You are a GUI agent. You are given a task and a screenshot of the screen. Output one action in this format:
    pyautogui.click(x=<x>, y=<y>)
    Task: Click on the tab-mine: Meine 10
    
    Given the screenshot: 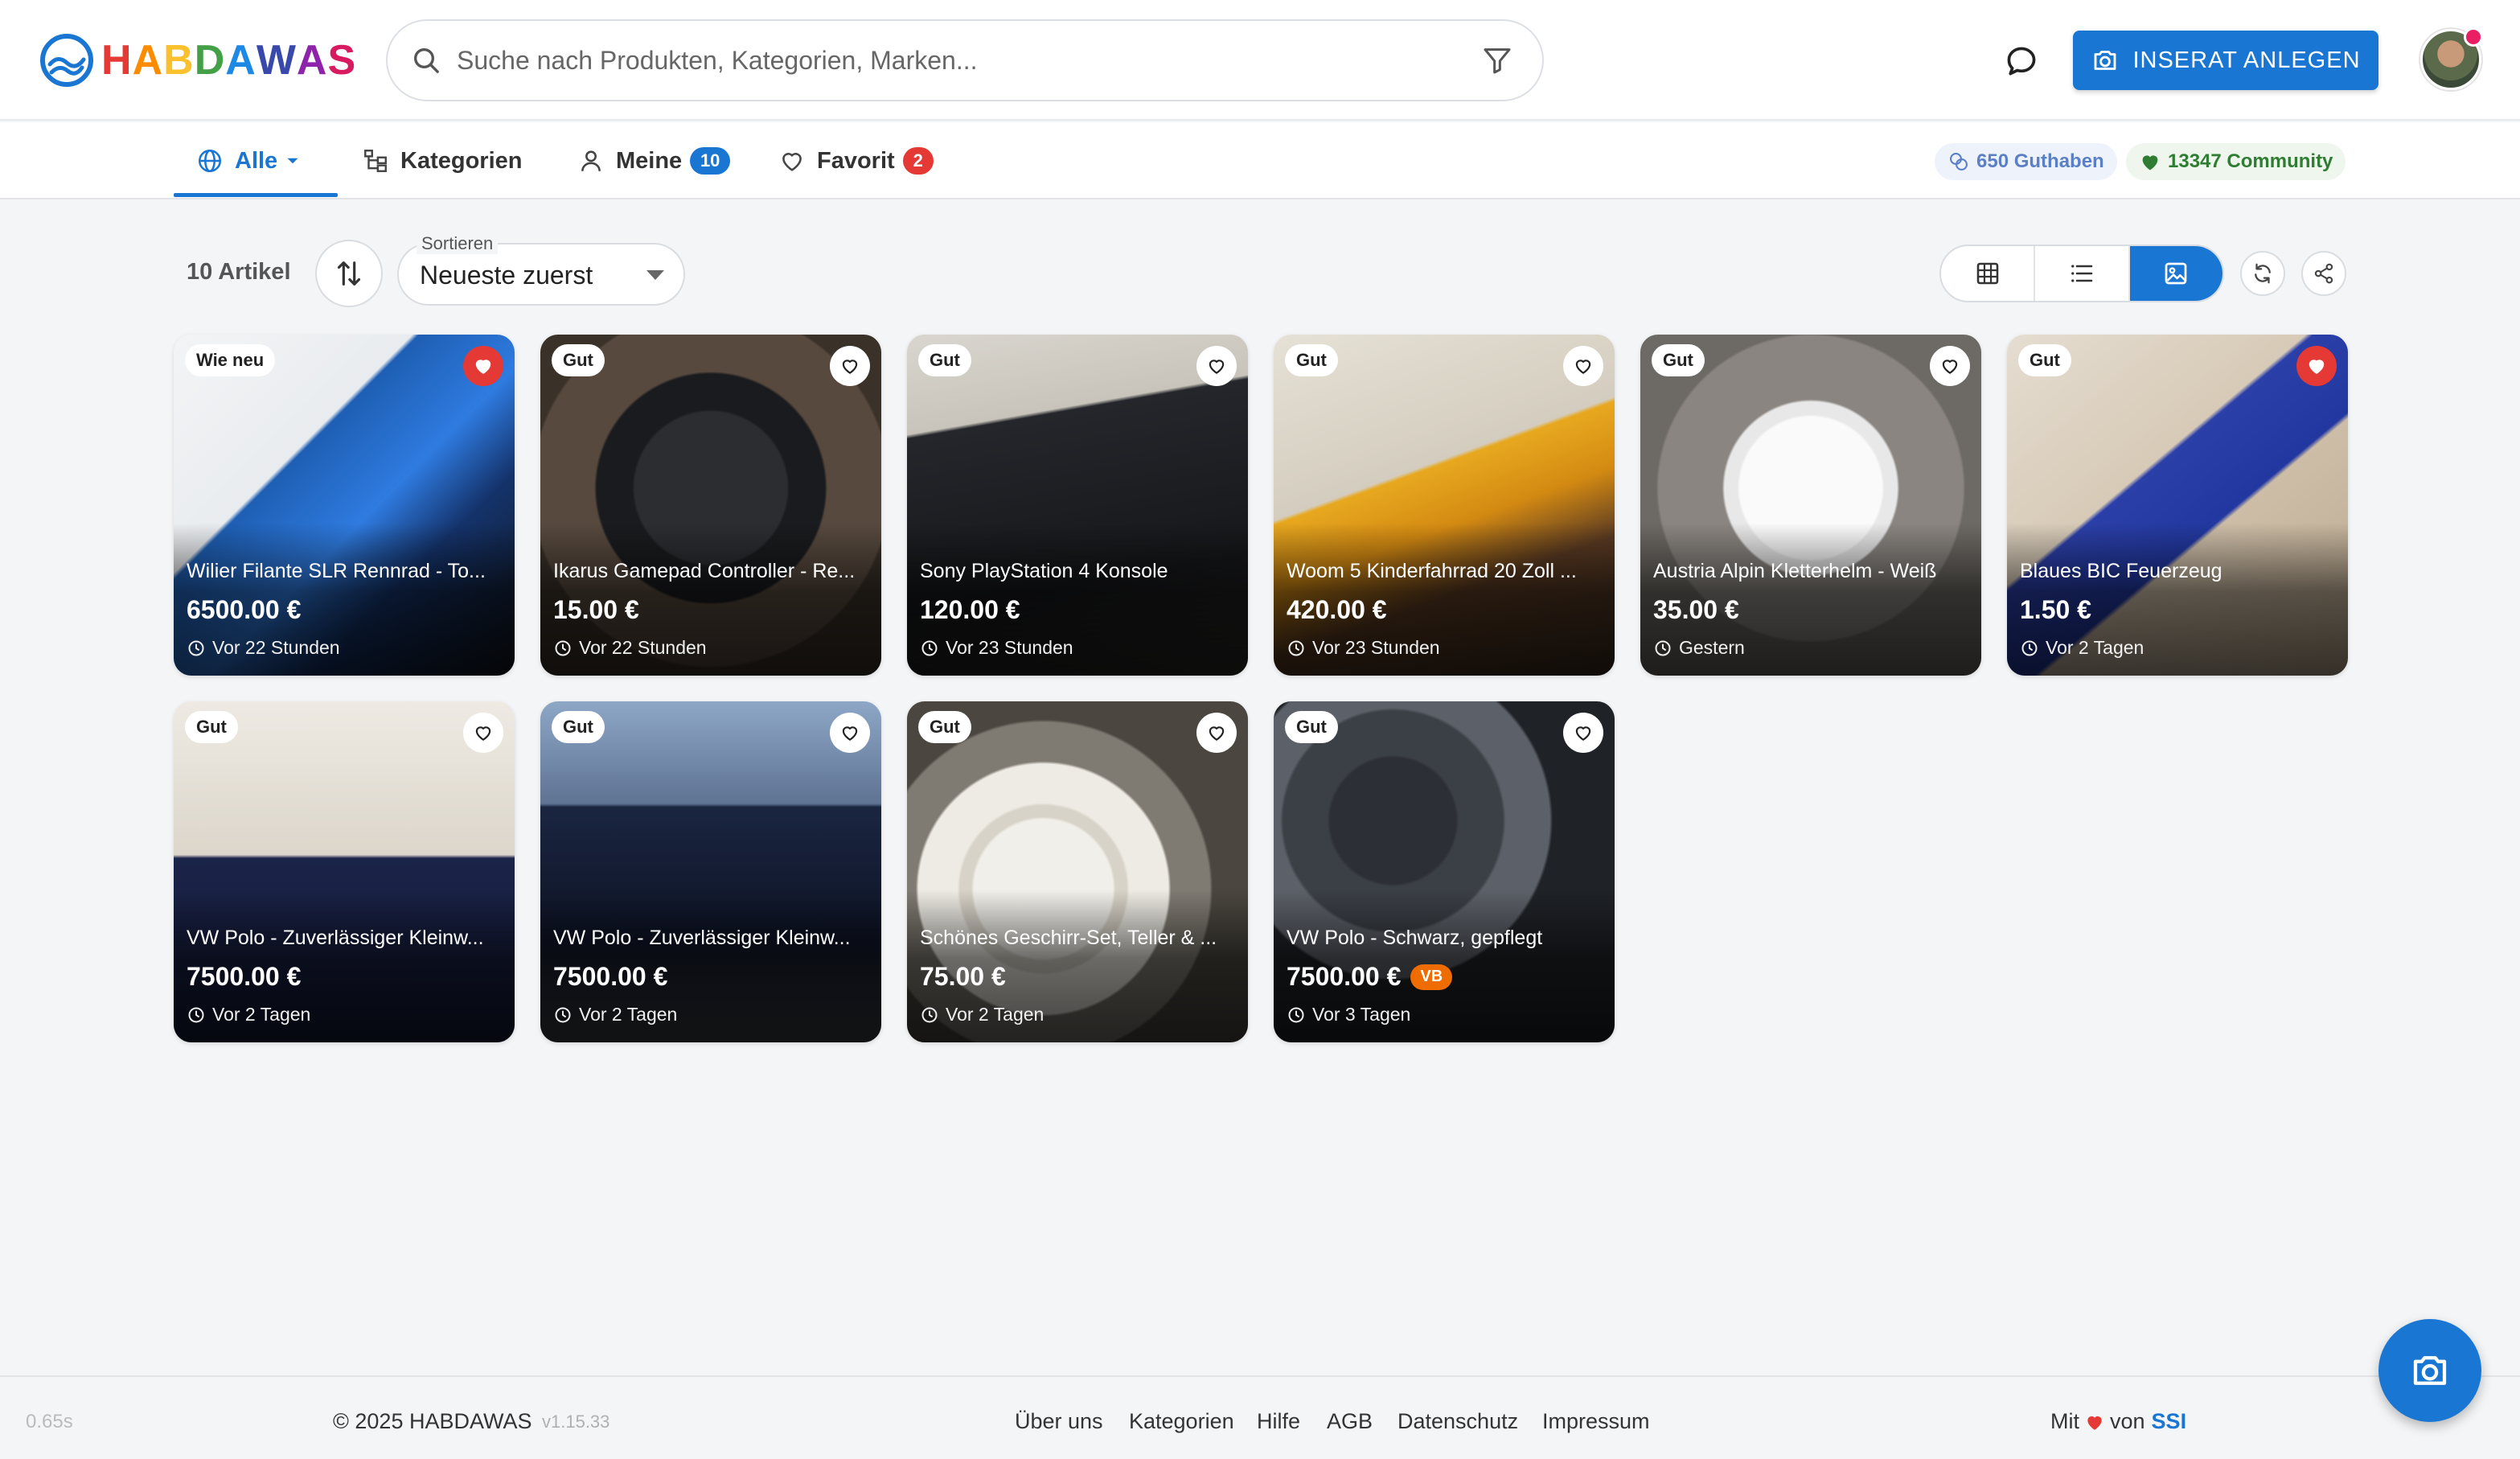 What is the action you would take?
    pyautogui.click(x=654, y=160)
    